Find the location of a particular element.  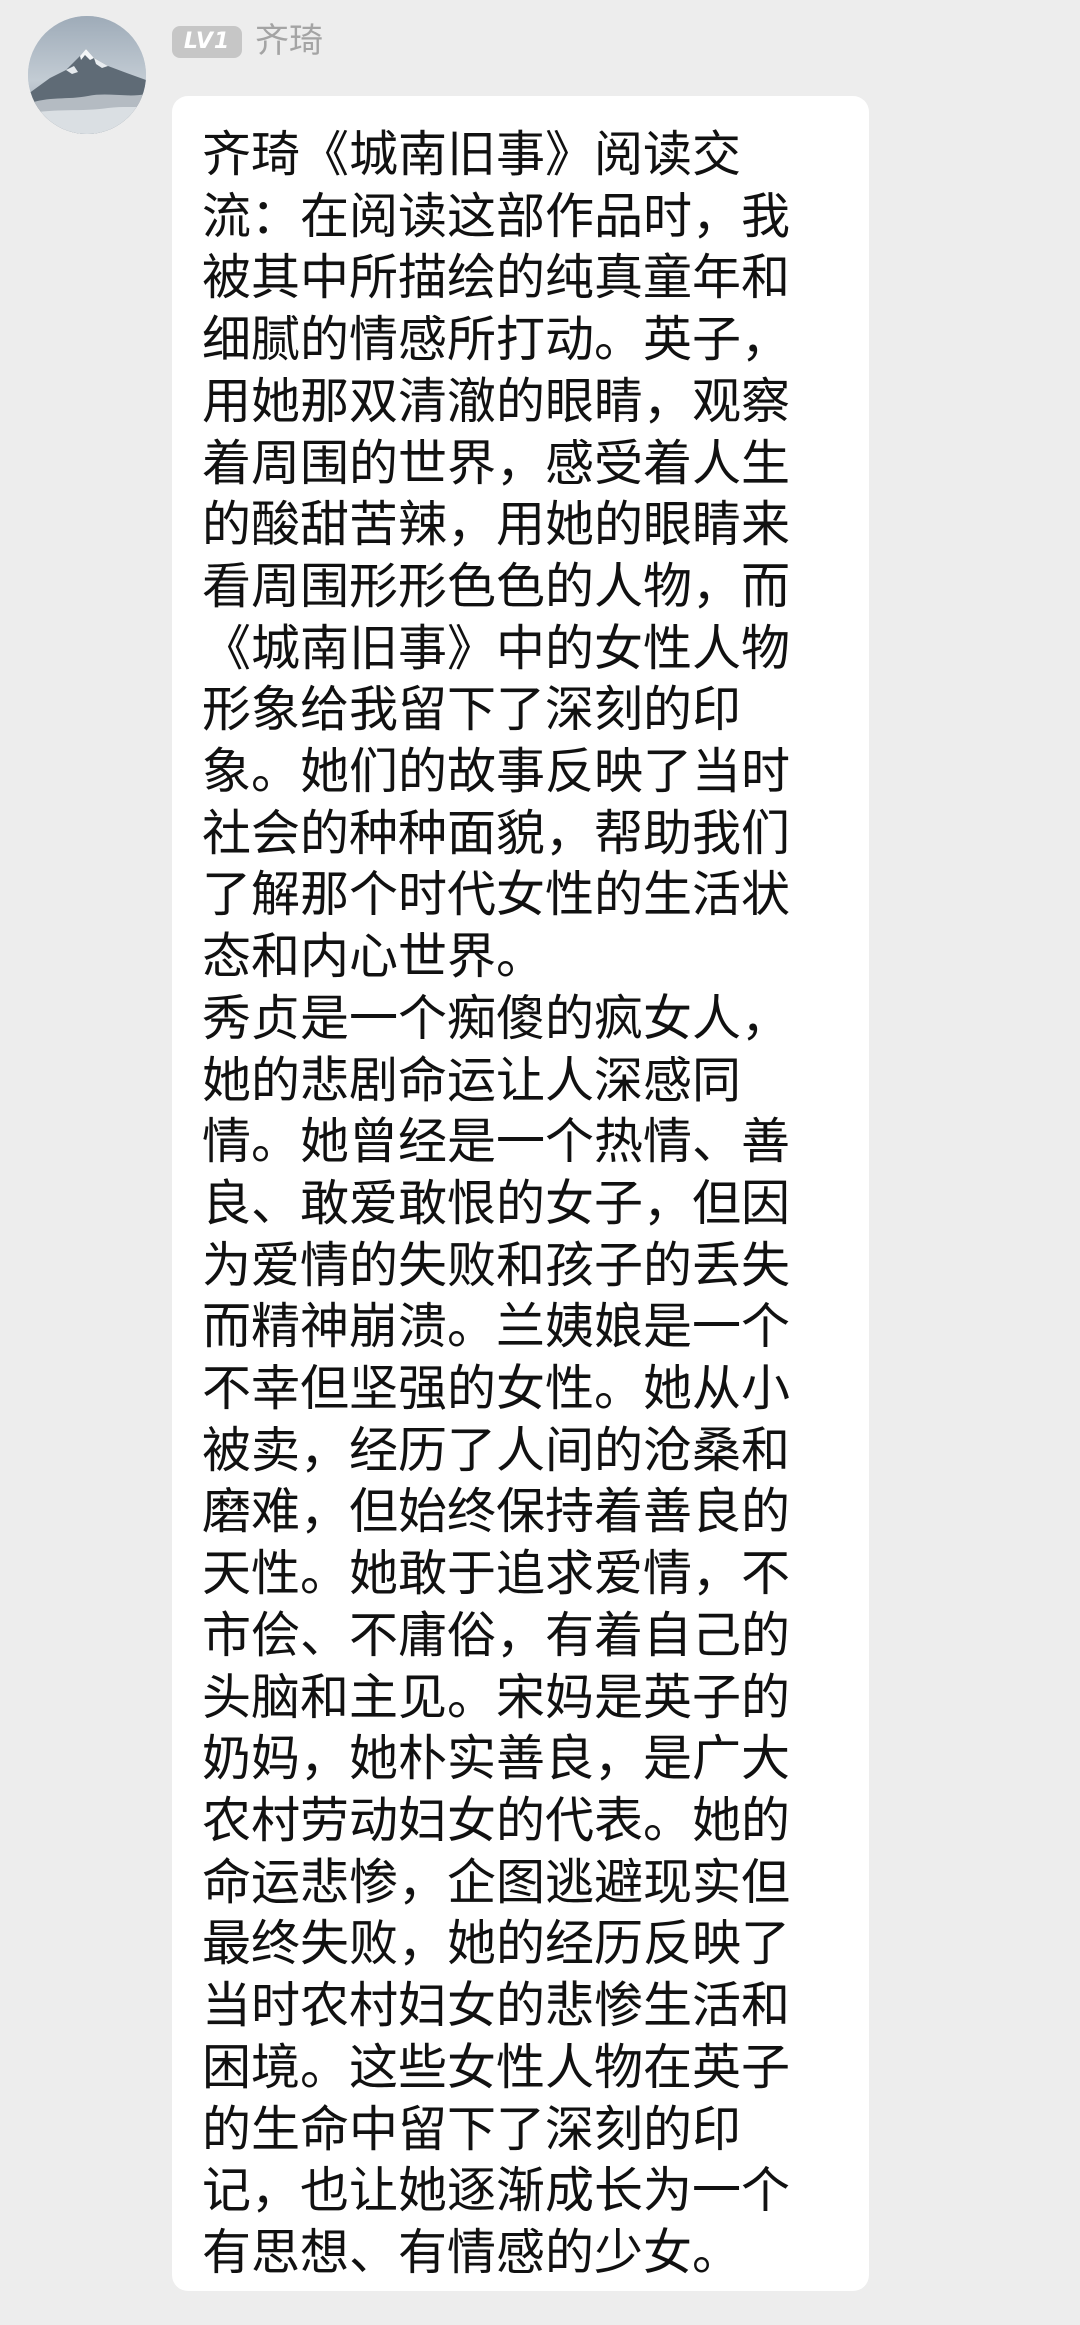

sender-name: 齐琦 is located at coordinates (289, 41).